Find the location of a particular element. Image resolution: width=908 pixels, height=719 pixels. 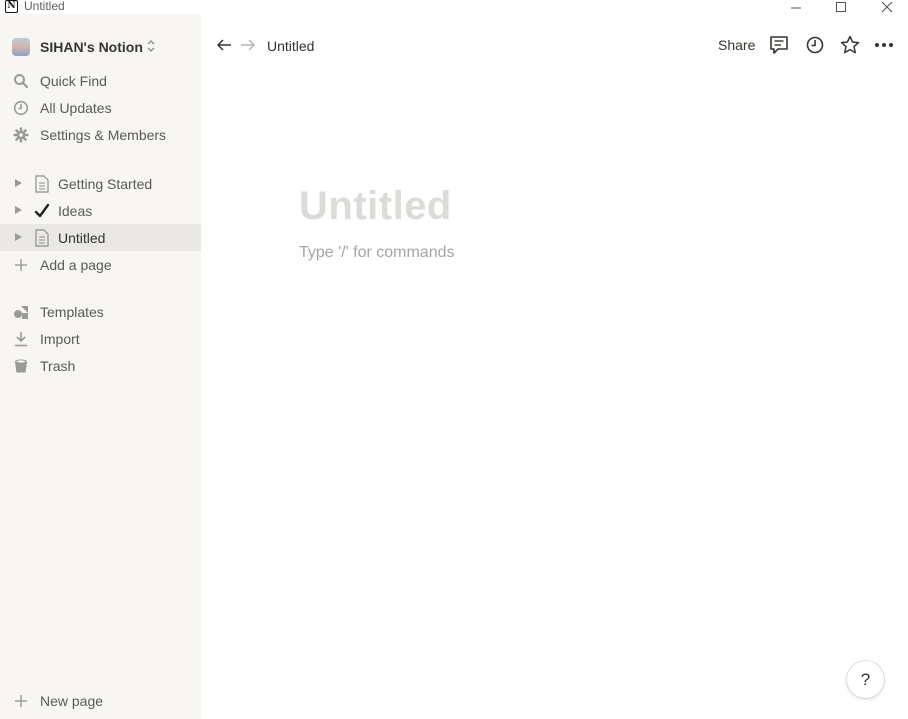

templates-label: Templates is located at coordinates (72, 312).